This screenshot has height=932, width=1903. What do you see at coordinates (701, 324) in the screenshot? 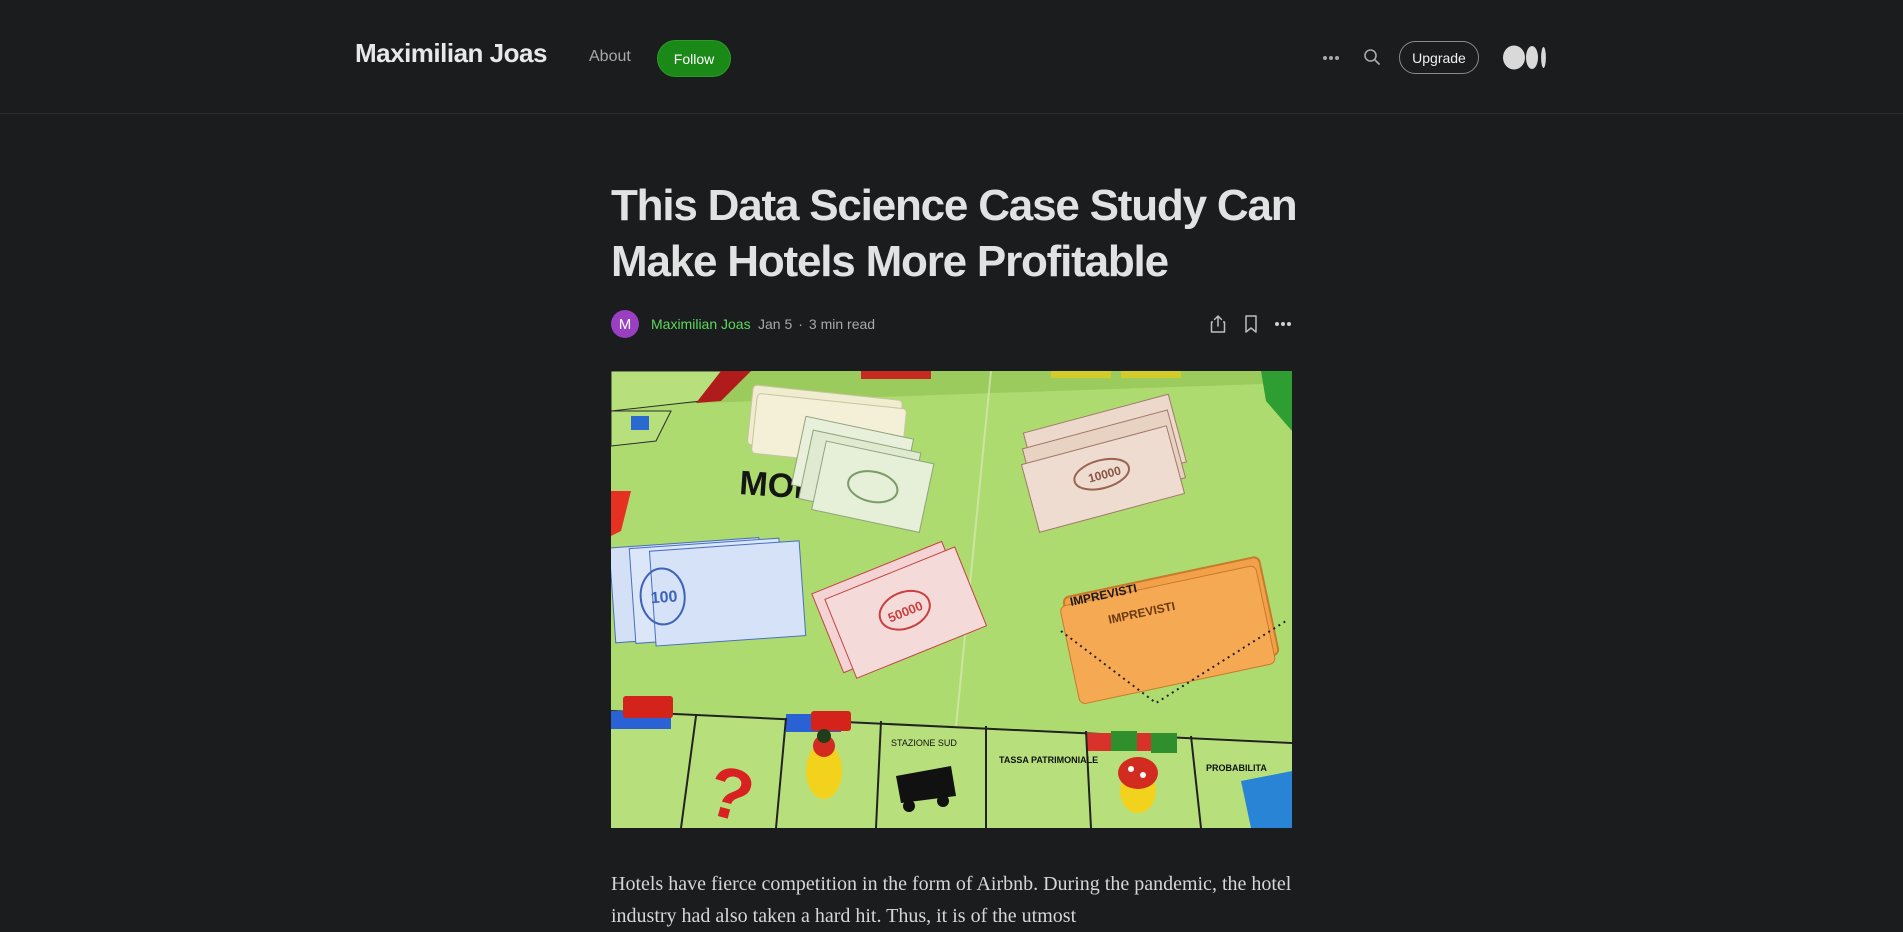
I see `author-name-link: Maximilian Joas` at bounding box center [701, 324].